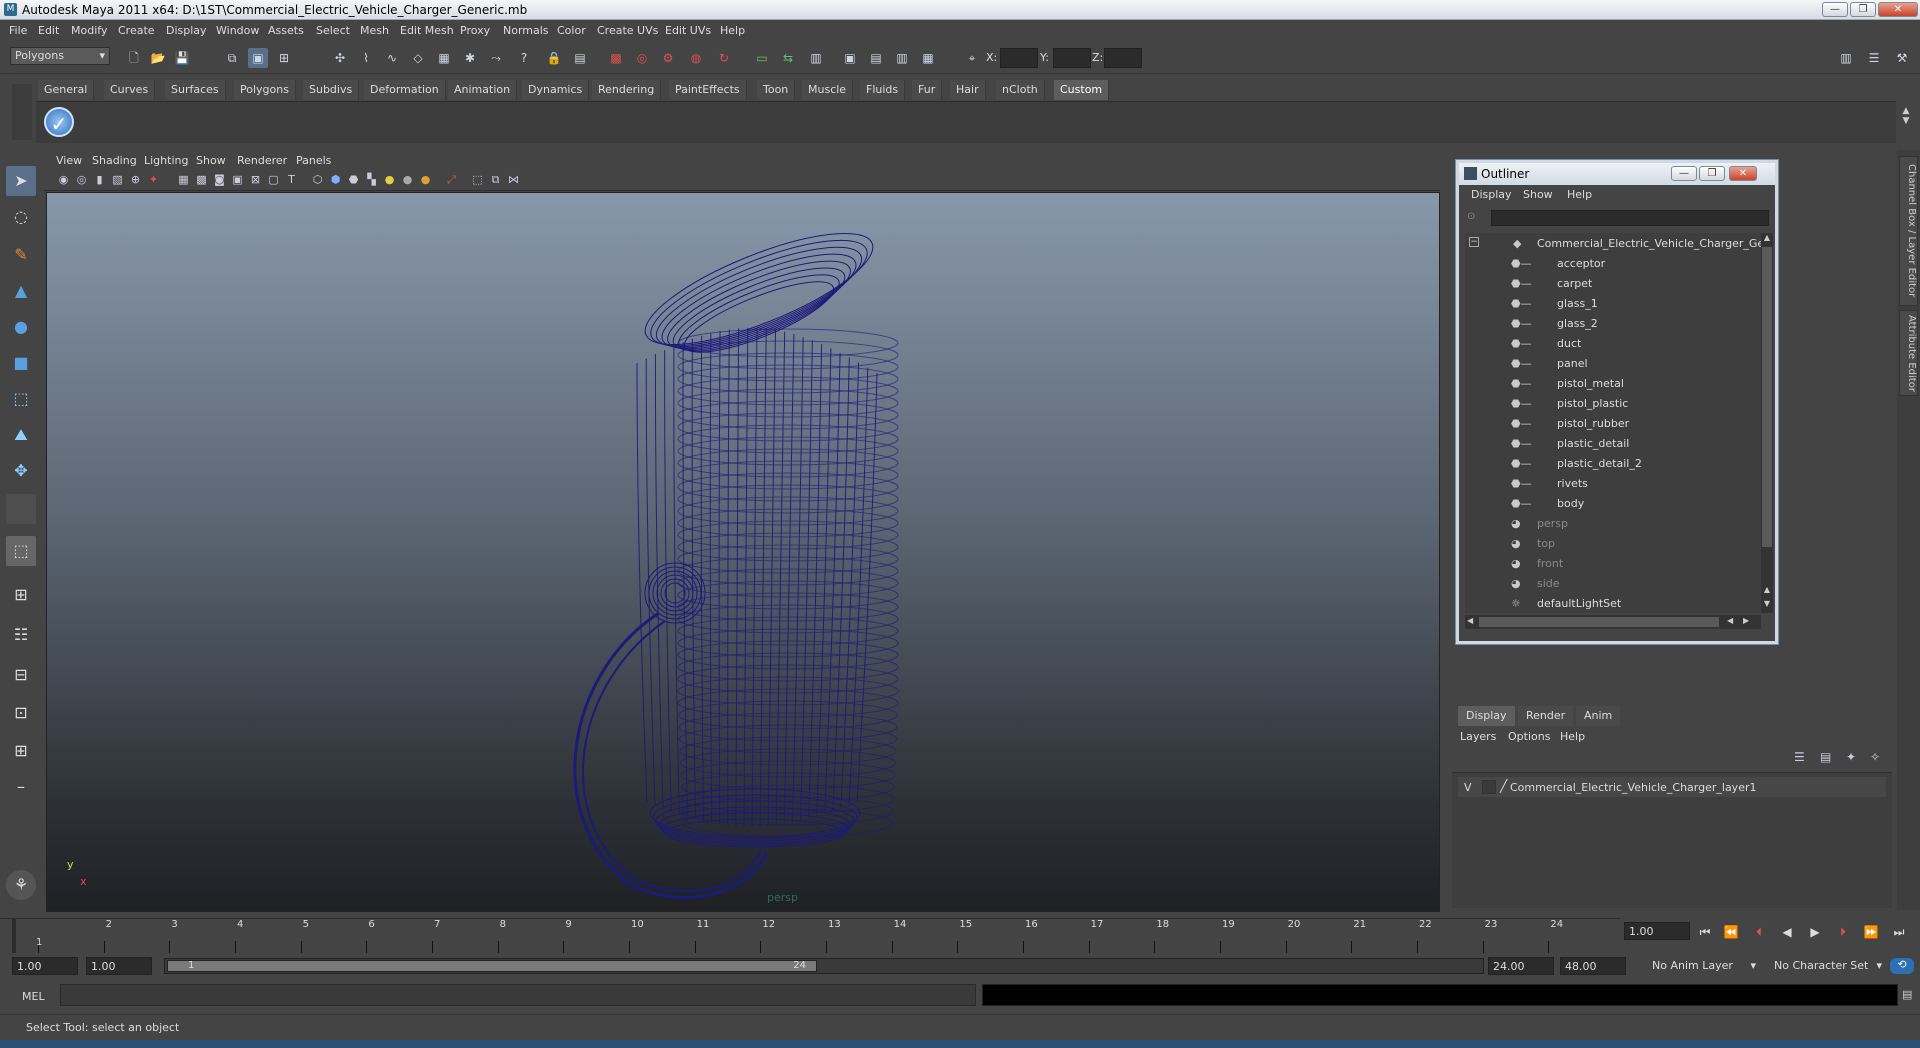 The height and width of the screenshot is (1048, 1920). I want to click on shelf-tab-muscle: Muscle, so click(828, 90).